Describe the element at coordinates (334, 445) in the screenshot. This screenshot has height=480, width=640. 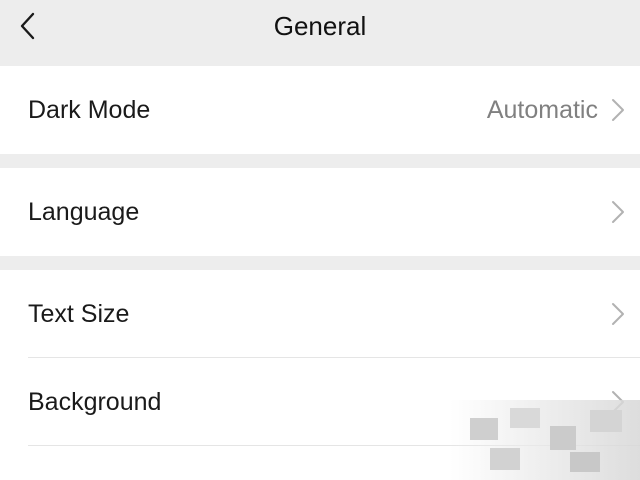
I see `row-divider` at that location.